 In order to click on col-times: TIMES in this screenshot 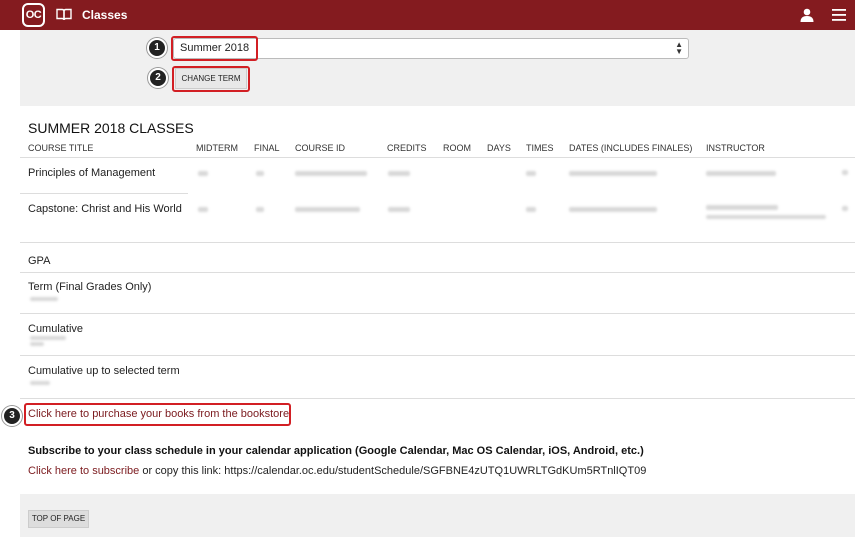, I will do `click(540, 148)`.